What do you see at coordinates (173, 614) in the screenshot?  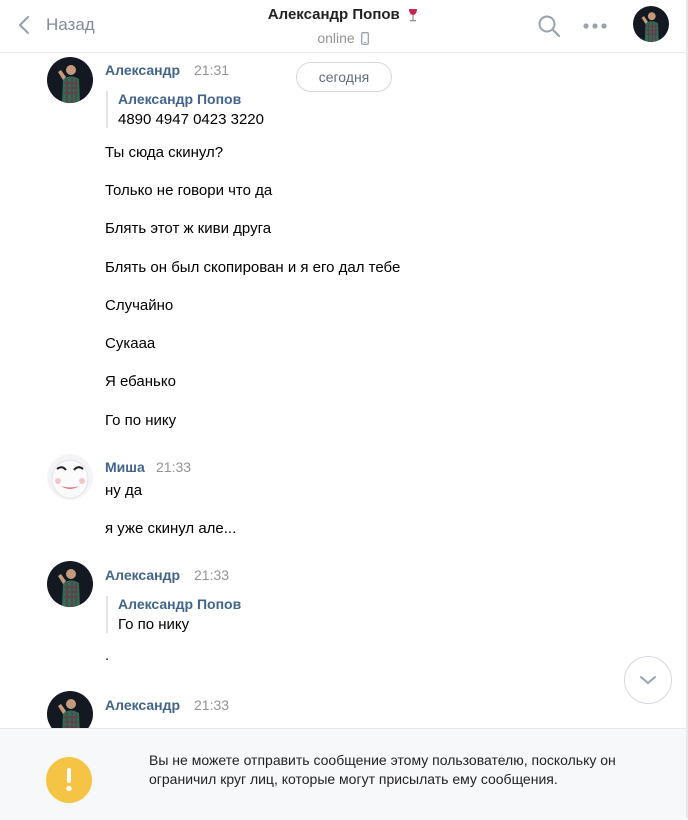 I see `forwarded-message: Александр Попов Го по нику` at bounding box center [173, 614].